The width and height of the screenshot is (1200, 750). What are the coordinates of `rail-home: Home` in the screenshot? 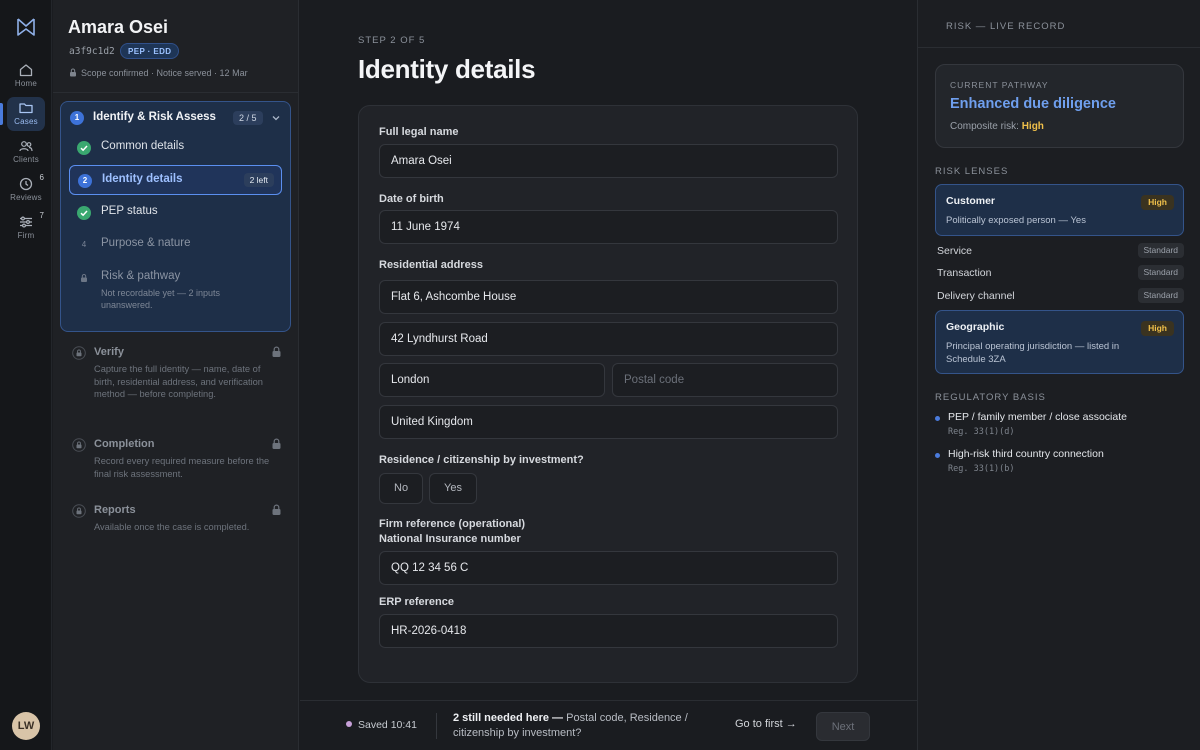 It's located at (26, 76).